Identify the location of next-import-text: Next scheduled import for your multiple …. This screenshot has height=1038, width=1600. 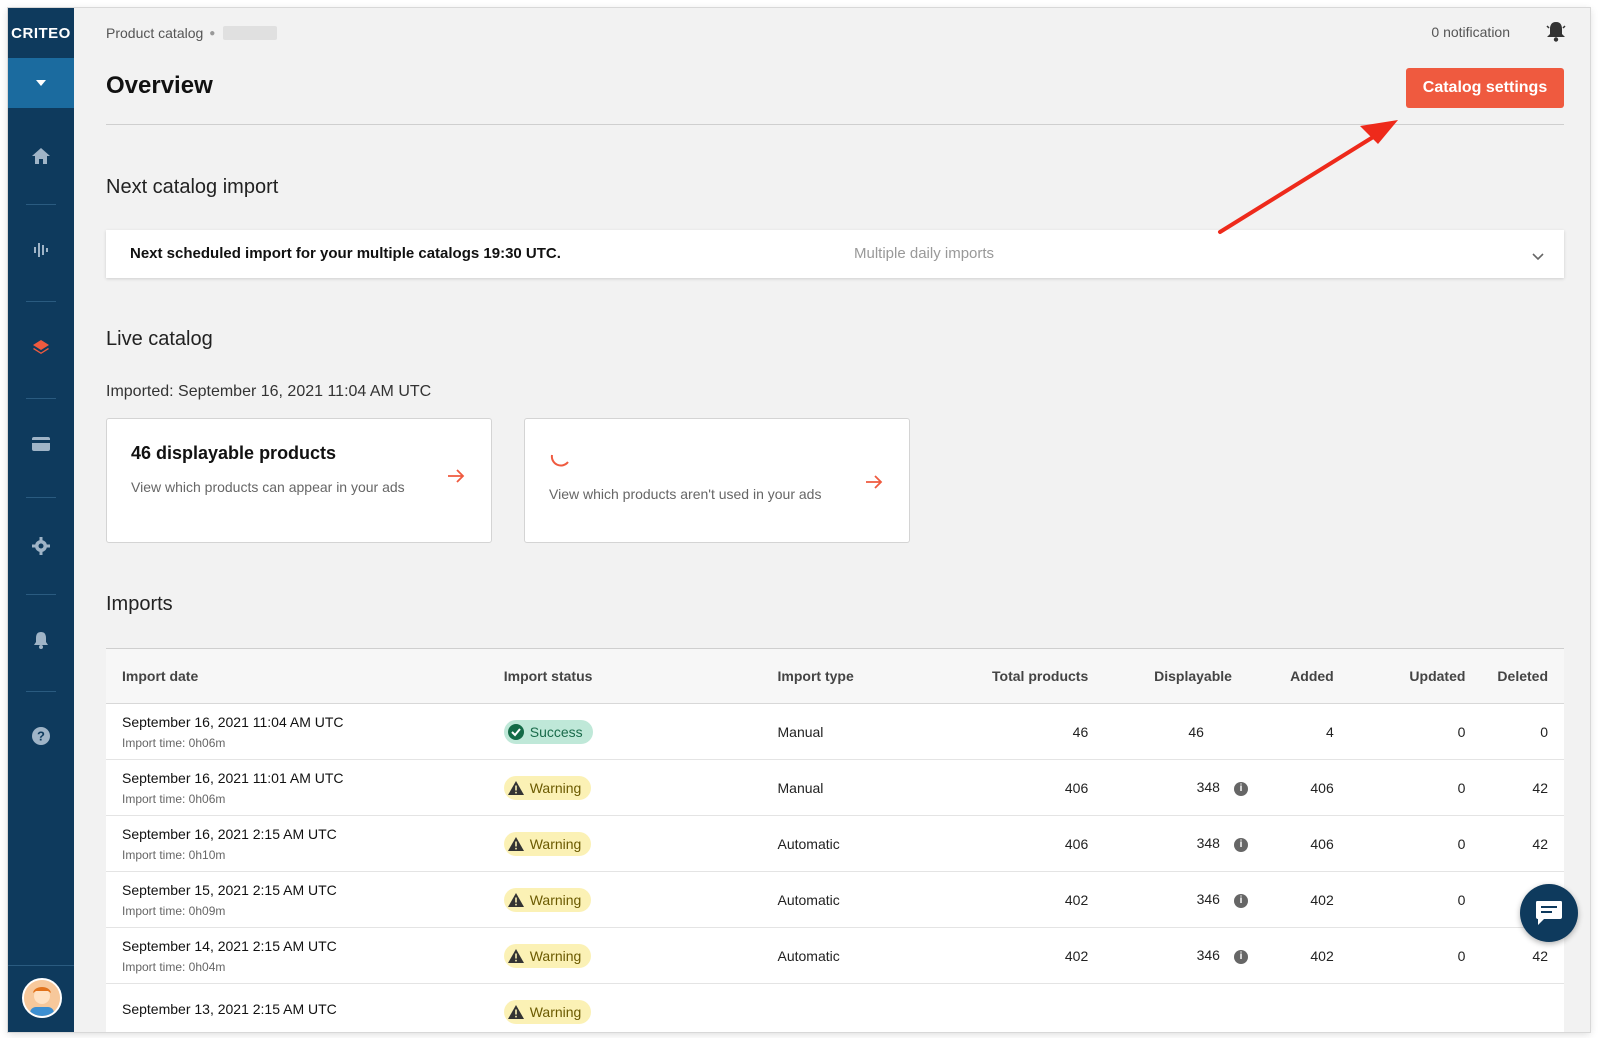
(345, 253).